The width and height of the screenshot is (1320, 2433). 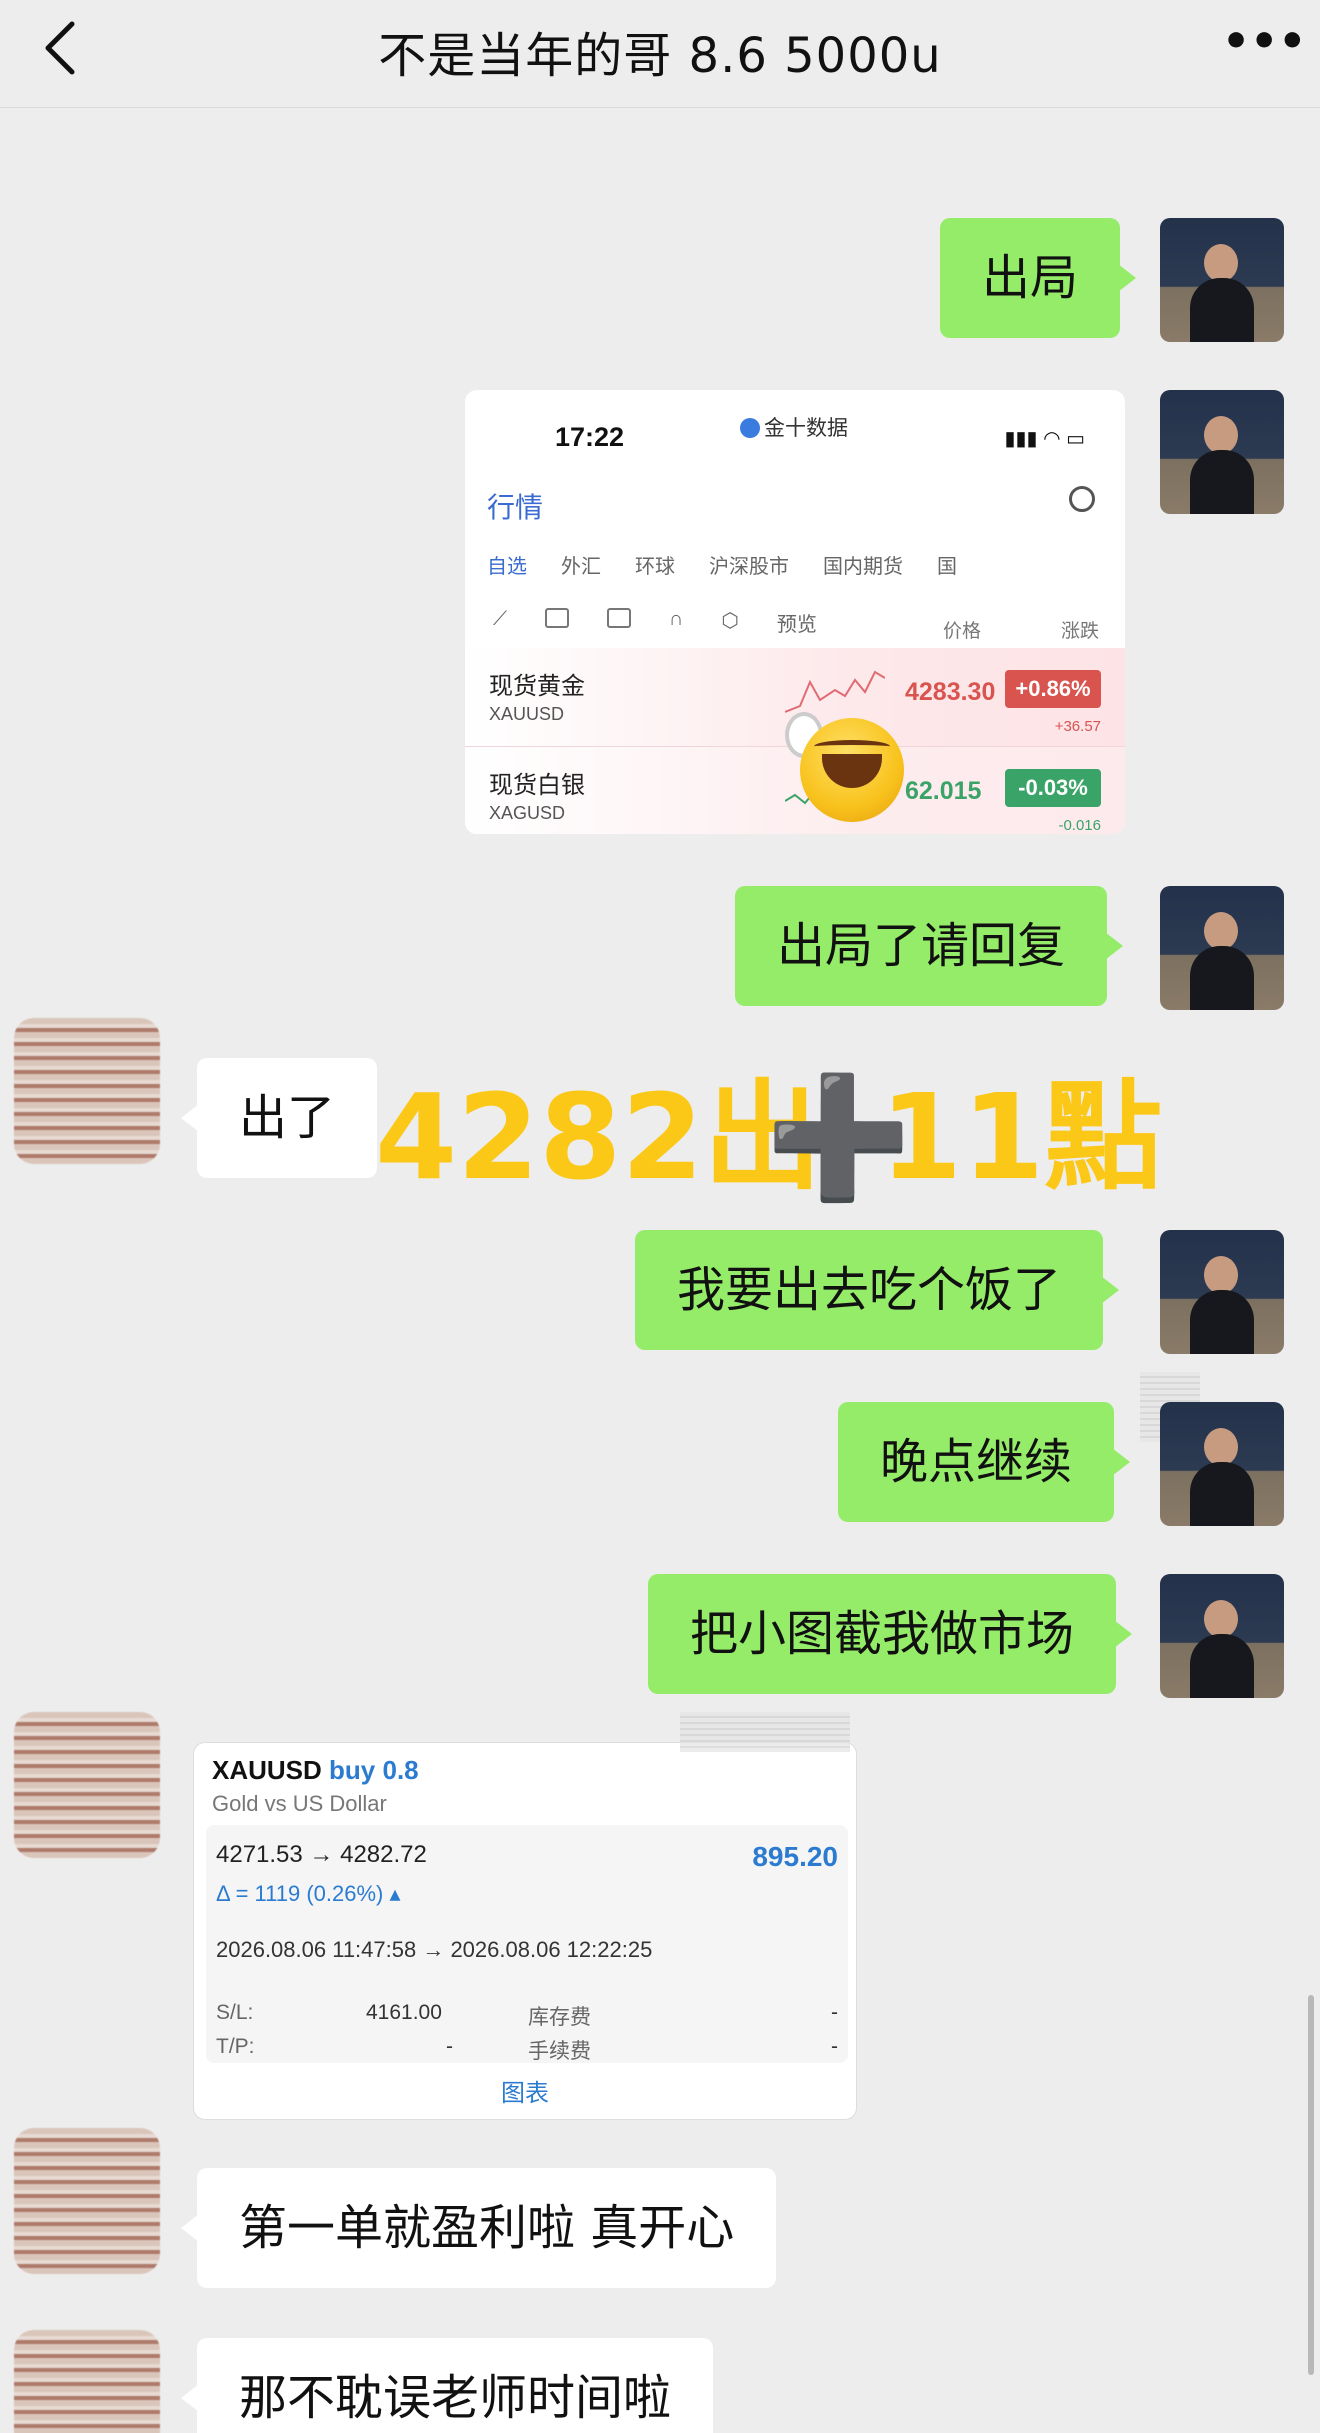 I want to click on message-bubble-received: 那不耽误老师时间啦, so click(x=447, y=2385).